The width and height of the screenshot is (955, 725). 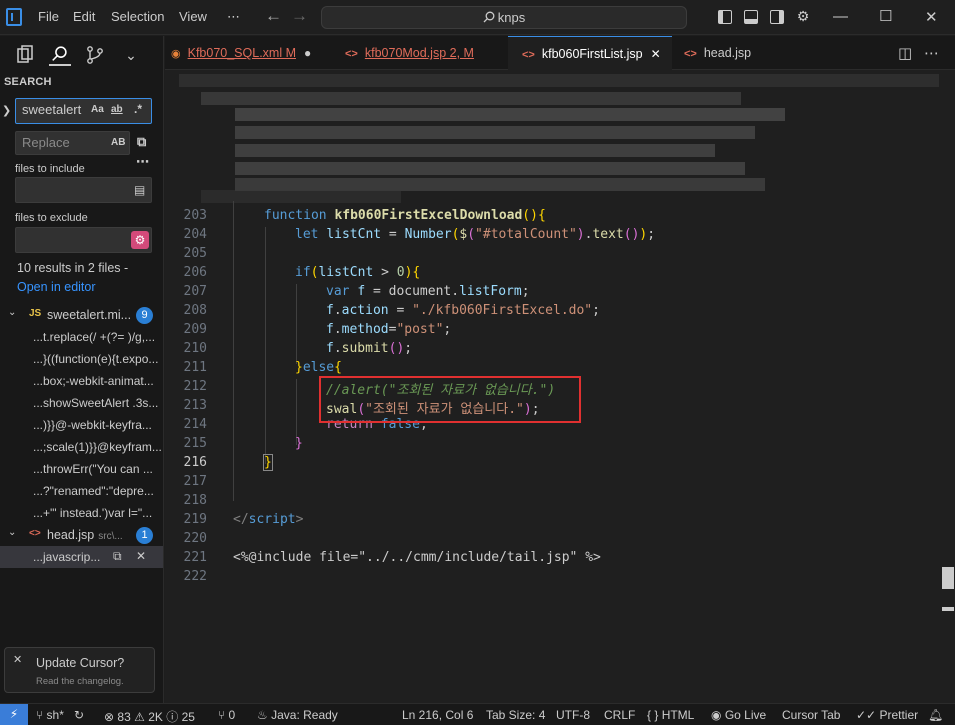 I want to click on result-file-head: ⌄ <> head.jsp src\... 1, so click(x=81, y=535).